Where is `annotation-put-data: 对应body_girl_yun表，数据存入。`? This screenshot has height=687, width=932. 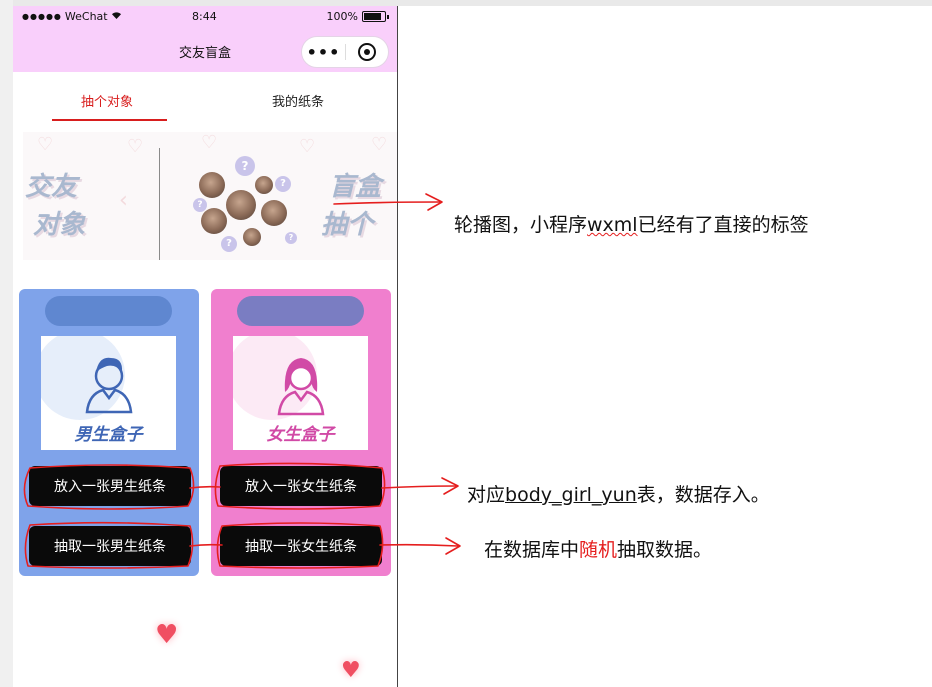
annotation-put-data: 对应body_girl_yun表，数据存入。 is located at coordinates (618, 495).